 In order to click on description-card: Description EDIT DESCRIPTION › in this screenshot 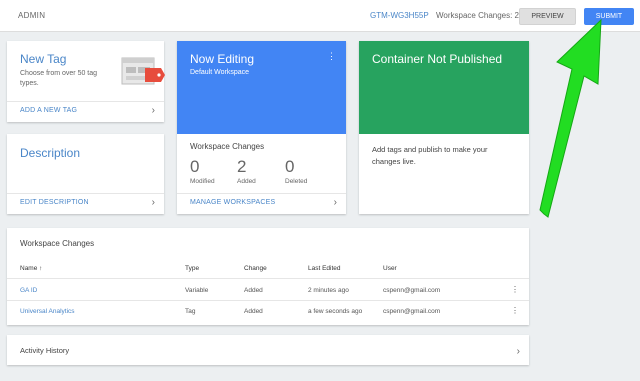, I will do `click(85, 174)`.